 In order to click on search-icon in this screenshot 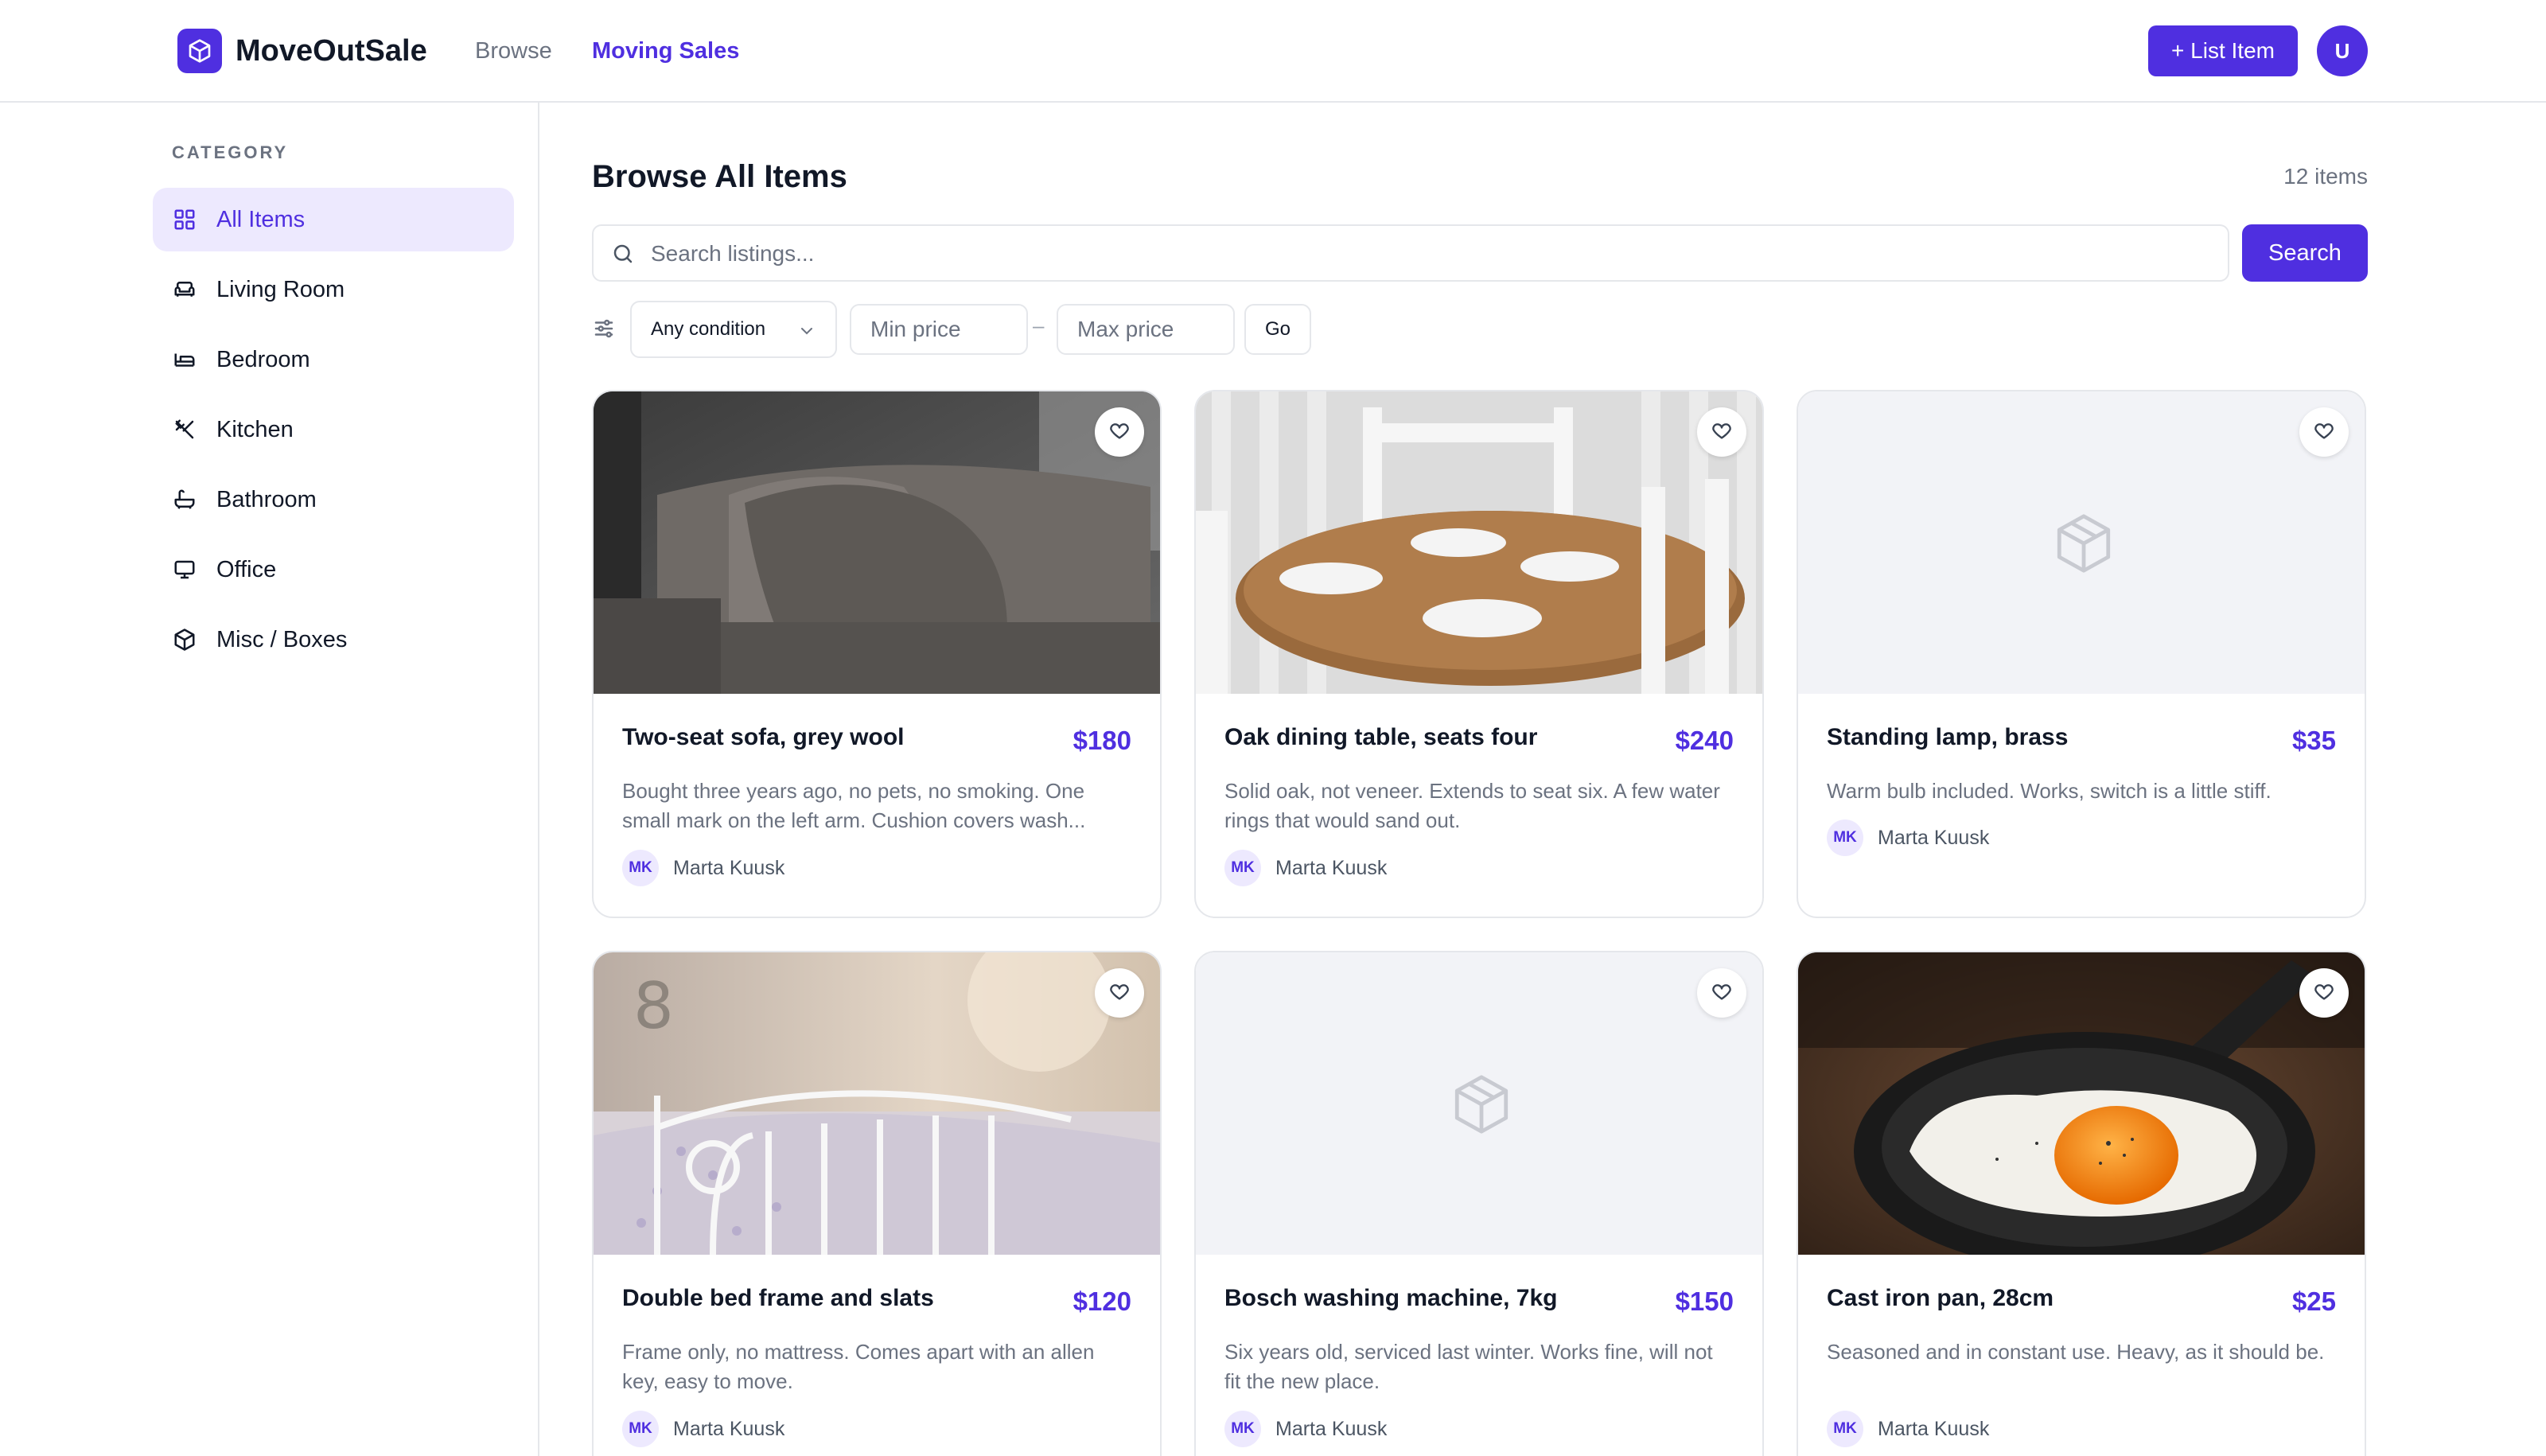, I will do `click(623, 254)`.